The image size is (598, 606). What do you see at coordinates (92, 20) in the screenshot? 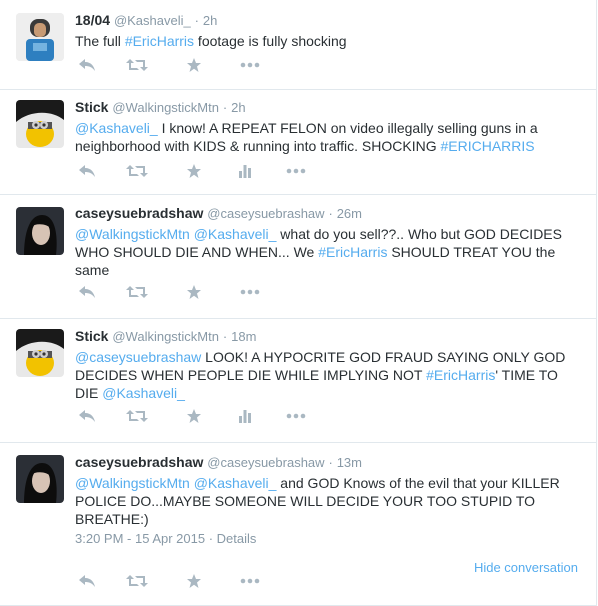
I see `fullname: 18/04` at bounding box center [92, 20].